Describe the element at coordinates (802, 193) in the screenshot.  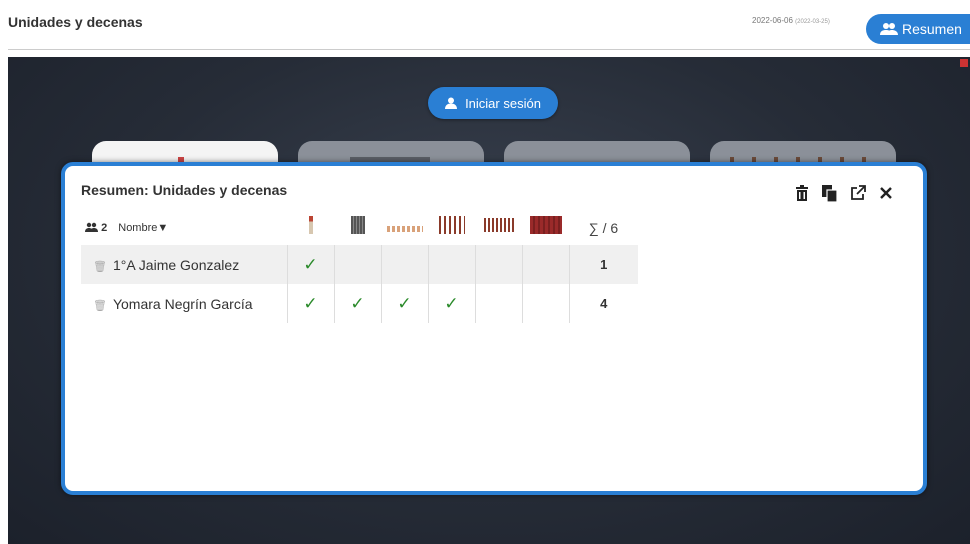
I see `trash-icon` at that location.